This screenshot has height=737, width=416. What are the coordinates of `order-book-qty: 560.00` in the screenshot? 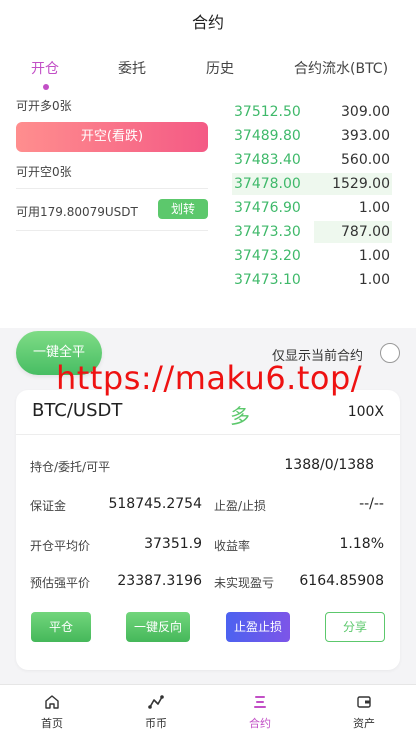 It's located at (365, 160).